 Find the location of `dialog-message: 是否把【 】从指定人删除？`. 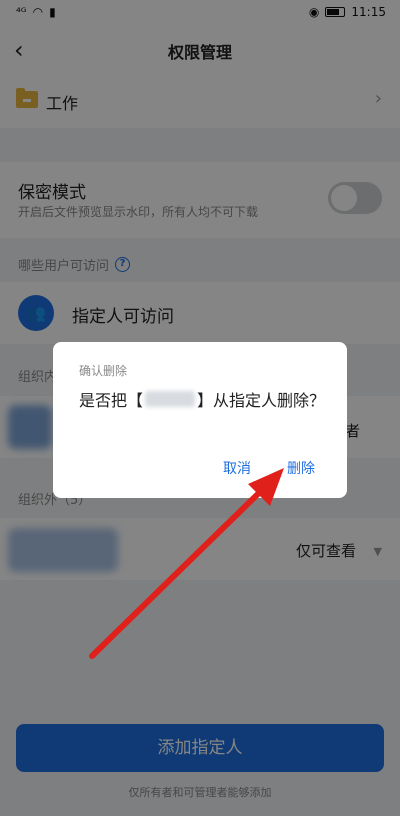

dialog-message: 是否把【 】从指定人删除？ is located at coordinates (202, 399).